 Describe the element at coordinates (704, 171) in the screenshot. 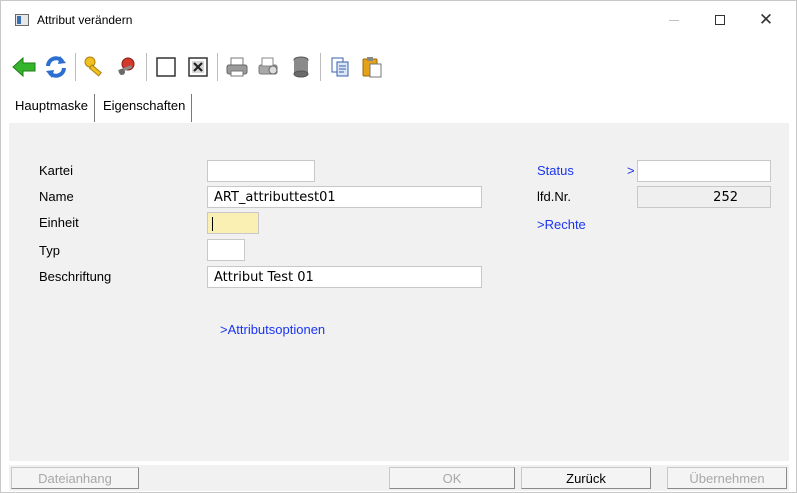

I see `status-field` at that location.